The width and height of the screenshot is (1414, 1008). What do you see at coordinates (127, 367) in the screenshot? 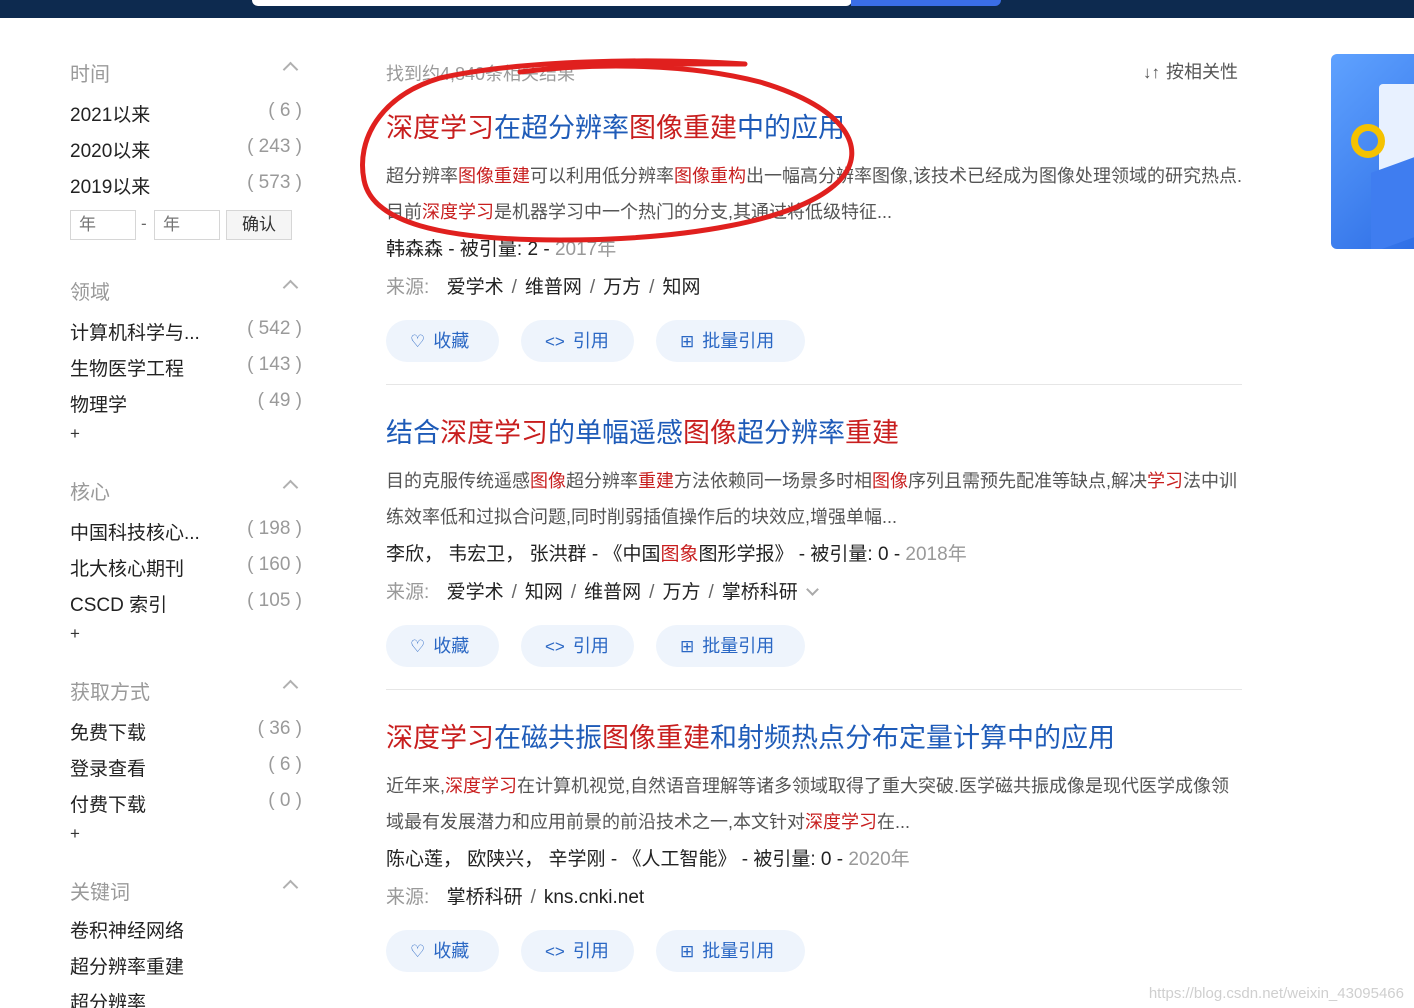
I see `facet-item-label: 生物医学工程` at bounding box center [127, 367].